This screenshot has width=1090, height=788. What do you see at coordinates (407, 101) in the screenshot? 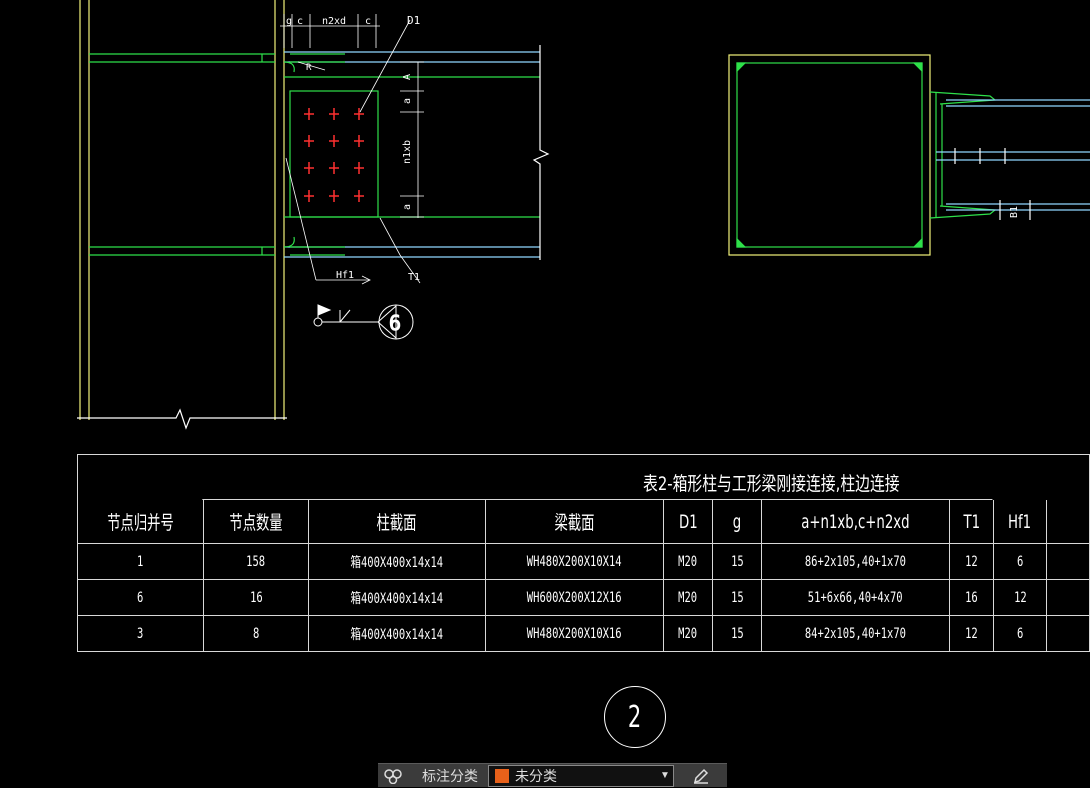
I see `dim-label-a1: a` at bounding box center [407, 101].